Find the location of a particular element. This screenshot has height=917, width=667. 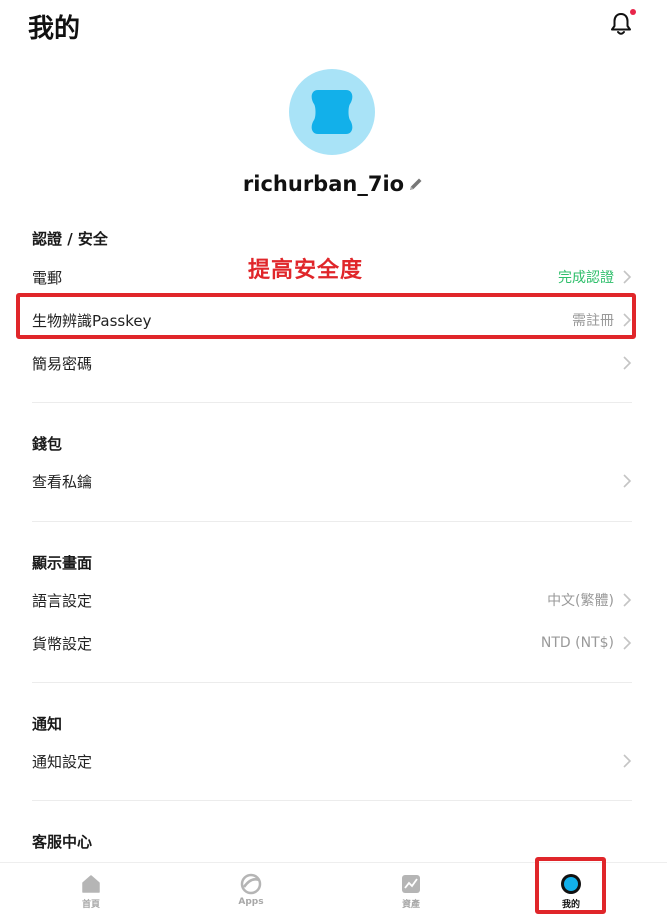

avatar is located at coordinates (332, 112).